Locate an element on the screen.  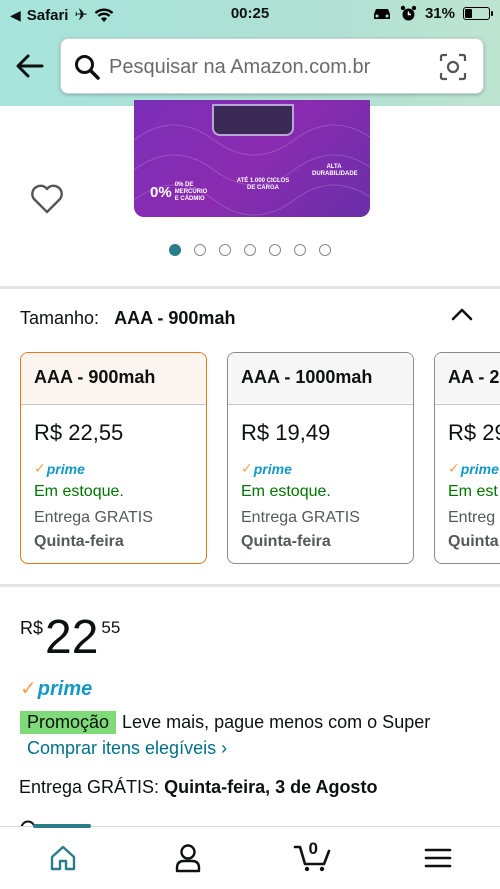
label-durability: ALTA DURABILIDADE is located at coordinates (335, 171).